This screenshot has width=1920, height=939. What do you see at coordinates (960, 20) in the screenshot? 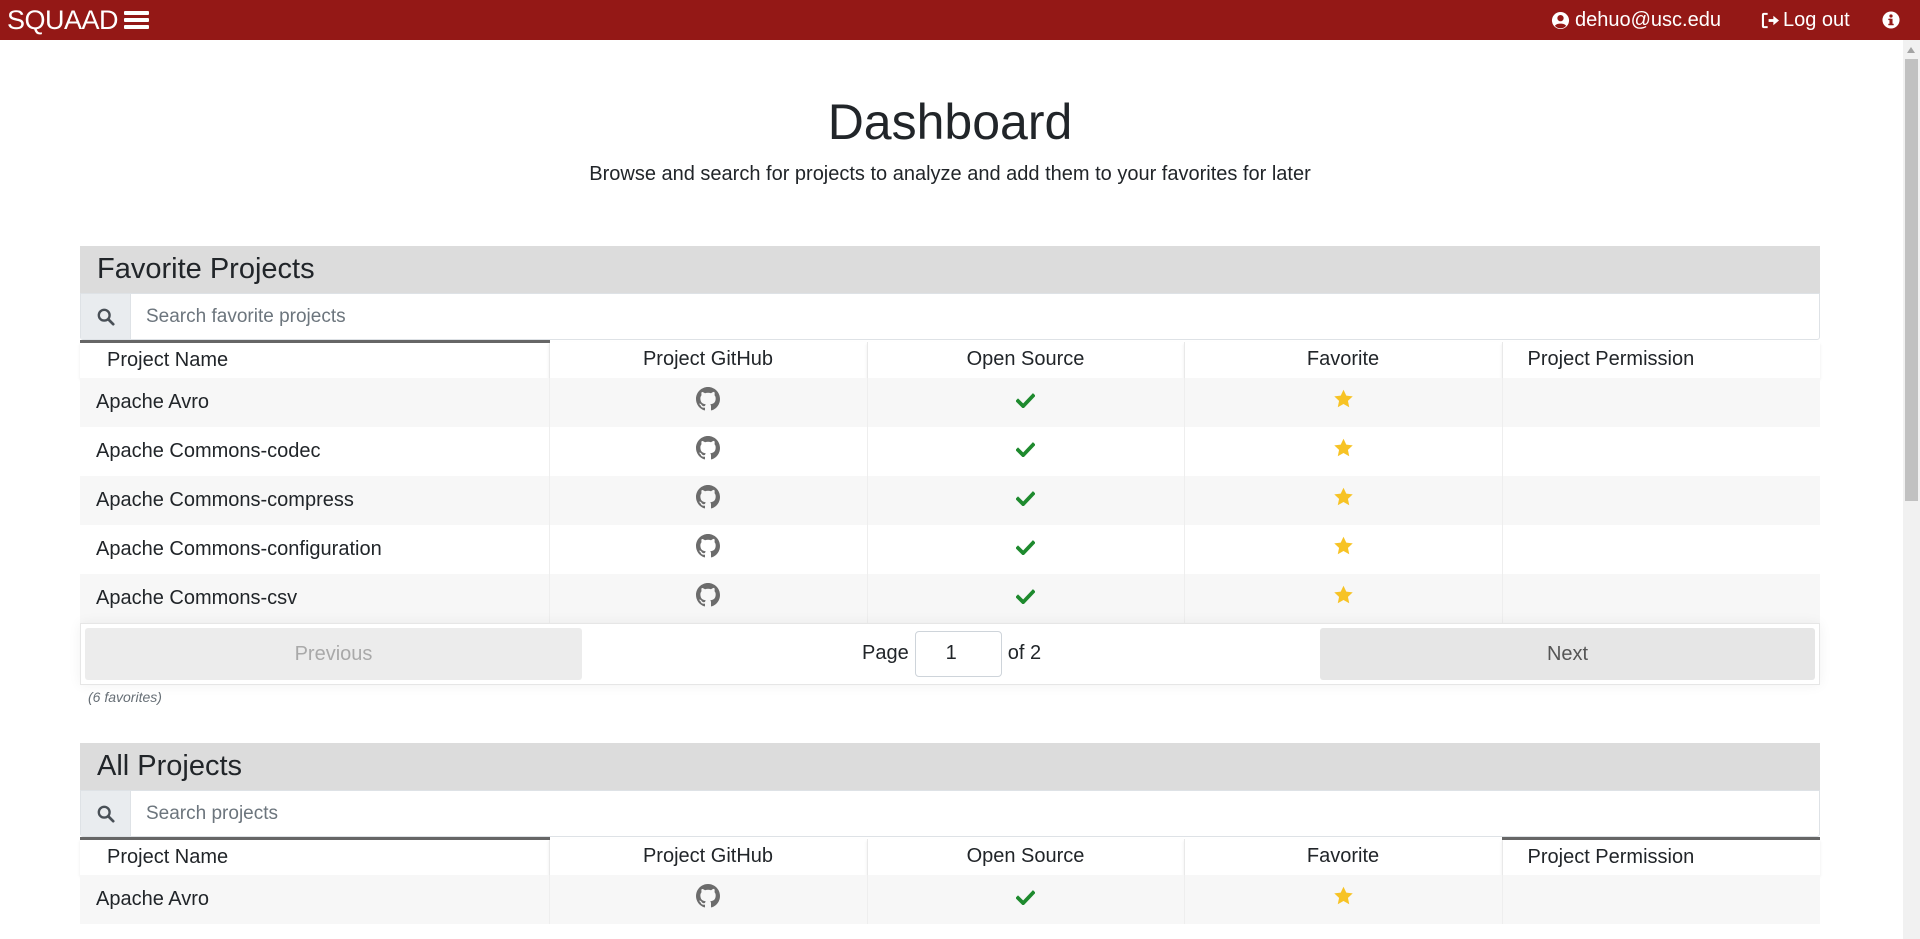
I see `top-navbar: SQUAAD dehuo@usc.edu Log out` at bounding box center [960, 20].